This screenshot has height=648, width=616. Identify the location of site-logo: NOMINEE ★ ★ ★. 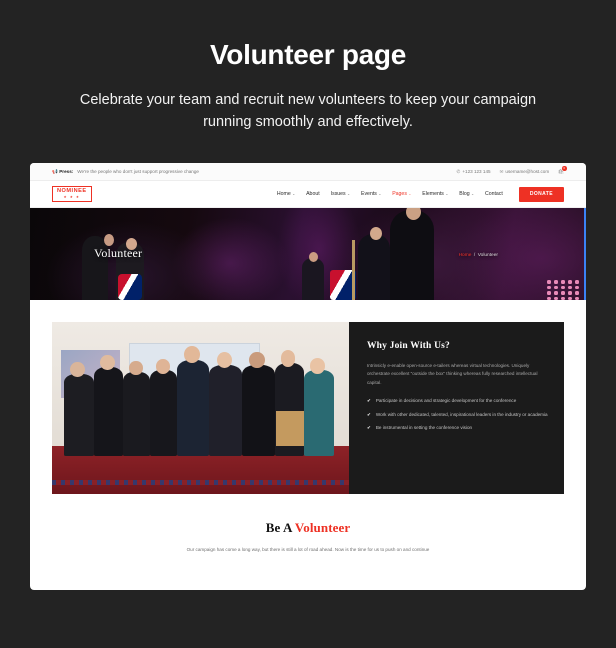
(72, 194).